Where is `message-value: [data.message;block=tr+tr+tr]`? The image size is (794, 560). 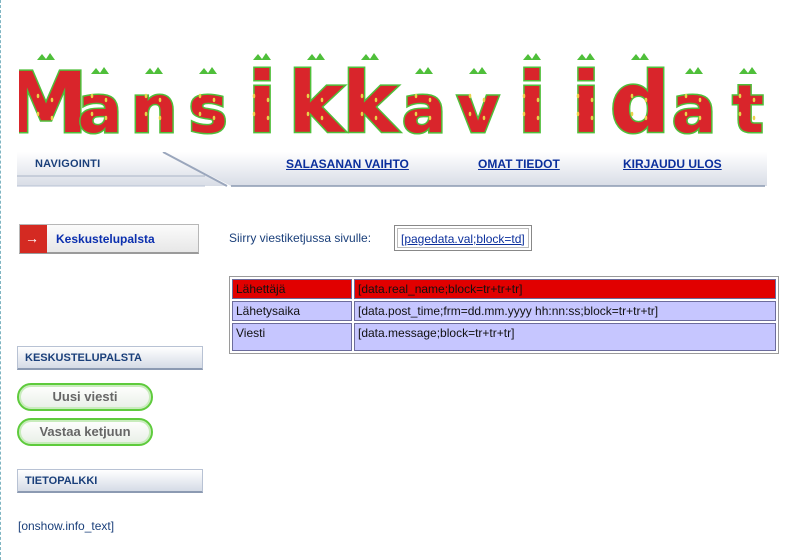 message-value: [data.message;block=tr+tr+tr] is located at coordinates (565, 337).